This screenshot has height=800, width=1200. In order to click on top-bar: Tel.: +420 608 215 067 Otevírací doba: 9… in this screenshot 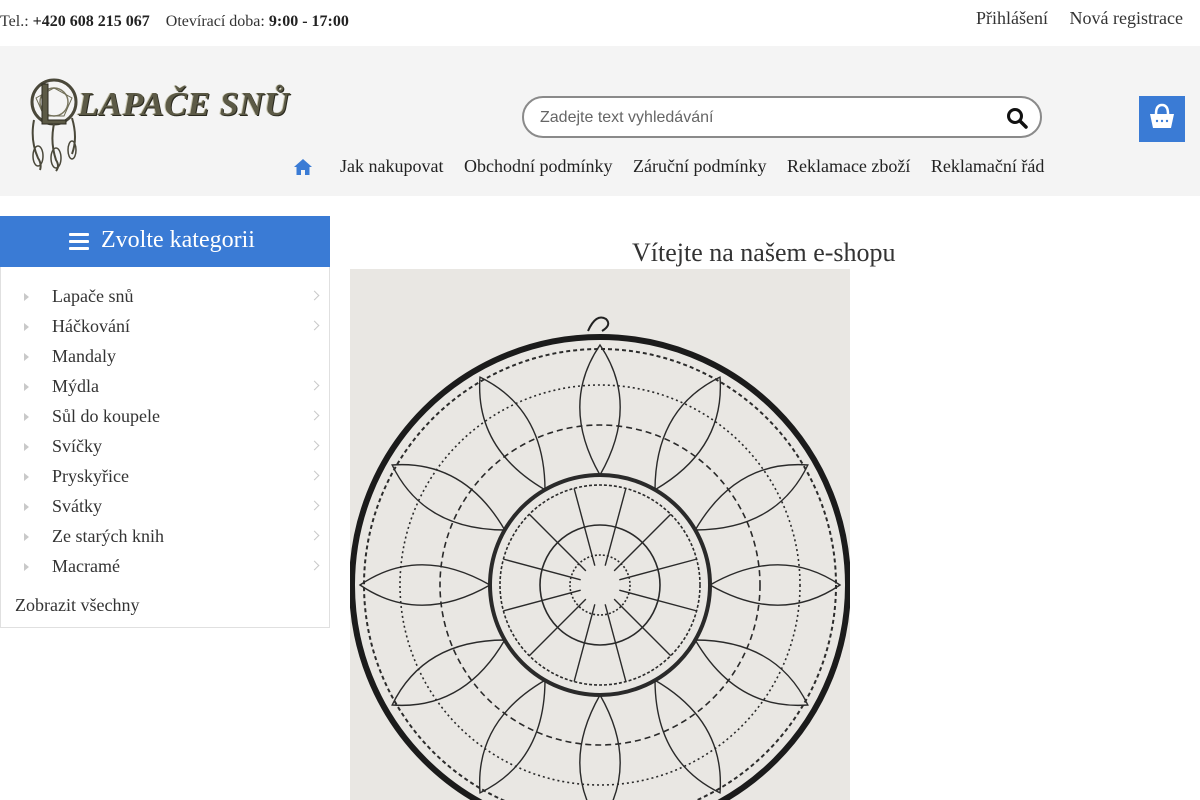, I will do `click(600, 23)`.